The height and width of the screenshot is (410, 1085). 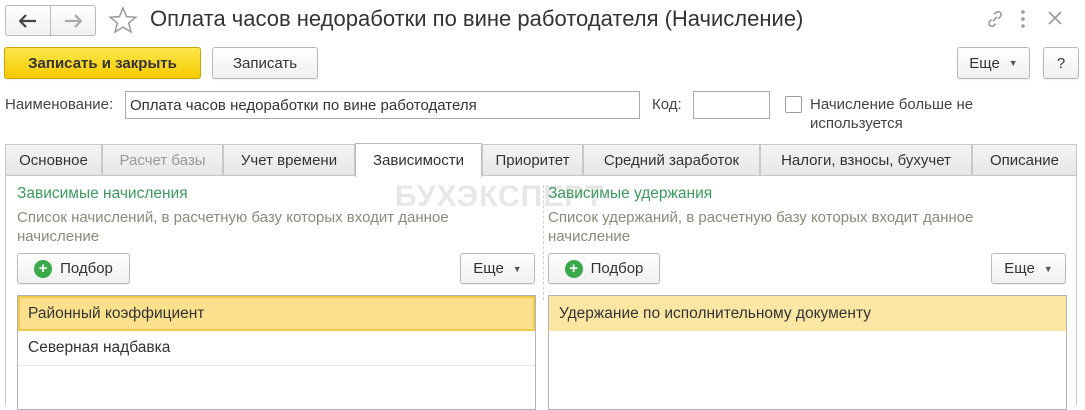 I want to click on table-row: Северная надбавка, so click(x=276, y=348).